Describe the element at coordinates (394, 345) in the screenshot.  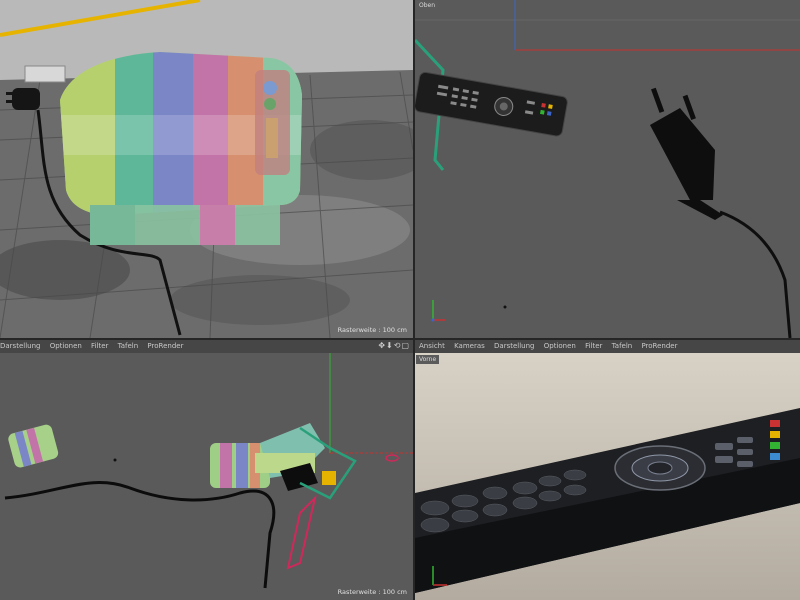
I see `viewport-nav-icons: ✥⬇⟲▢` at that location.